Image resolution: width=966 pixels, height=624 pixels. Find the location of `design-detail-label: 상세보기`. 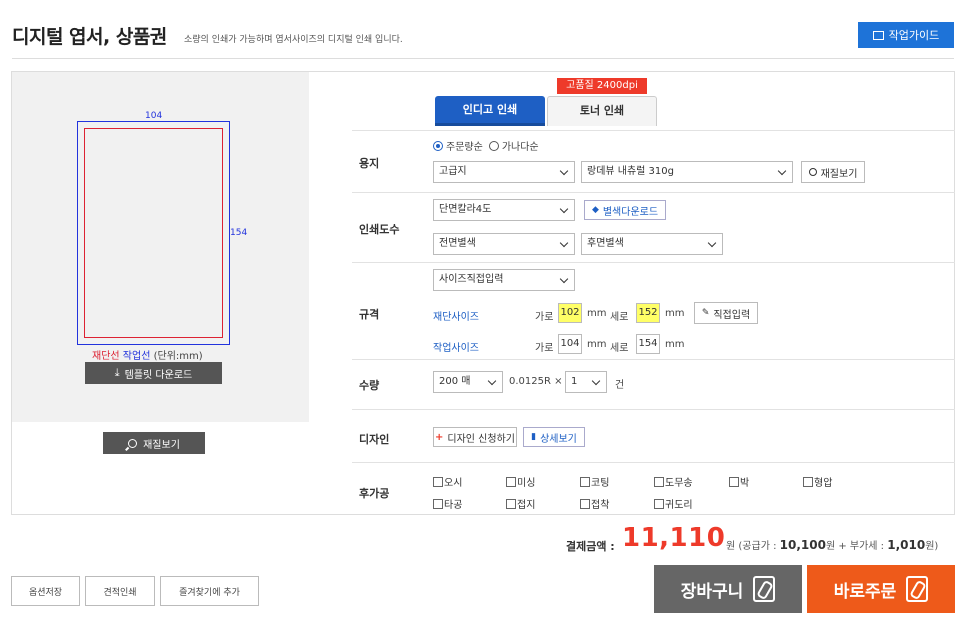

design-detail-label: 상세보기 is located at coordinates (558, 439).